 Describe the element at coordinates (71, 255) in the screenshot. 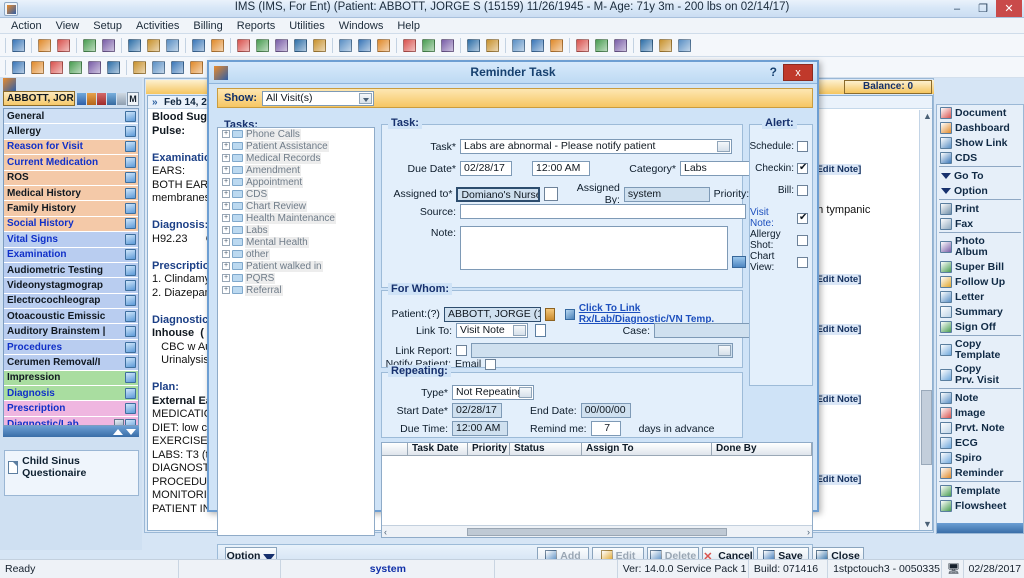

I see `chart-tab-examination: Examination` at that location.